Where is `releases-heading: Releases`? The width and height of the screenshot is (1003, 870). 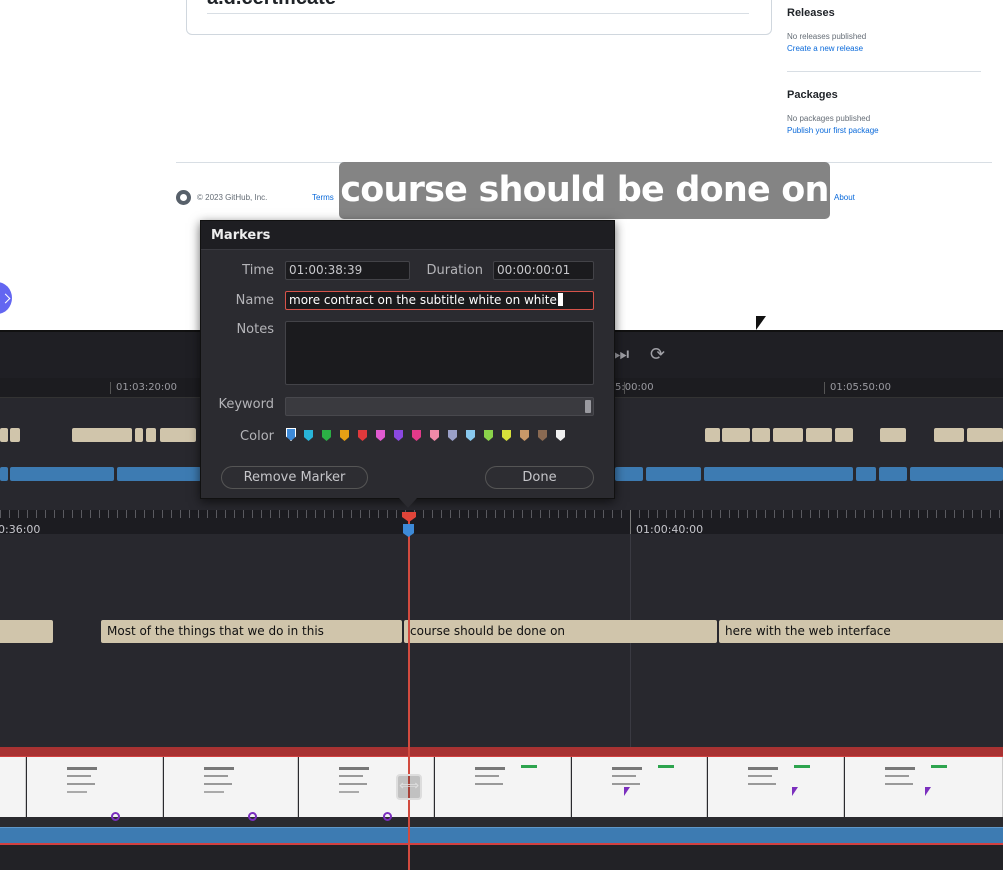 releases-heading: Releases is located at coordinates (811, 13).